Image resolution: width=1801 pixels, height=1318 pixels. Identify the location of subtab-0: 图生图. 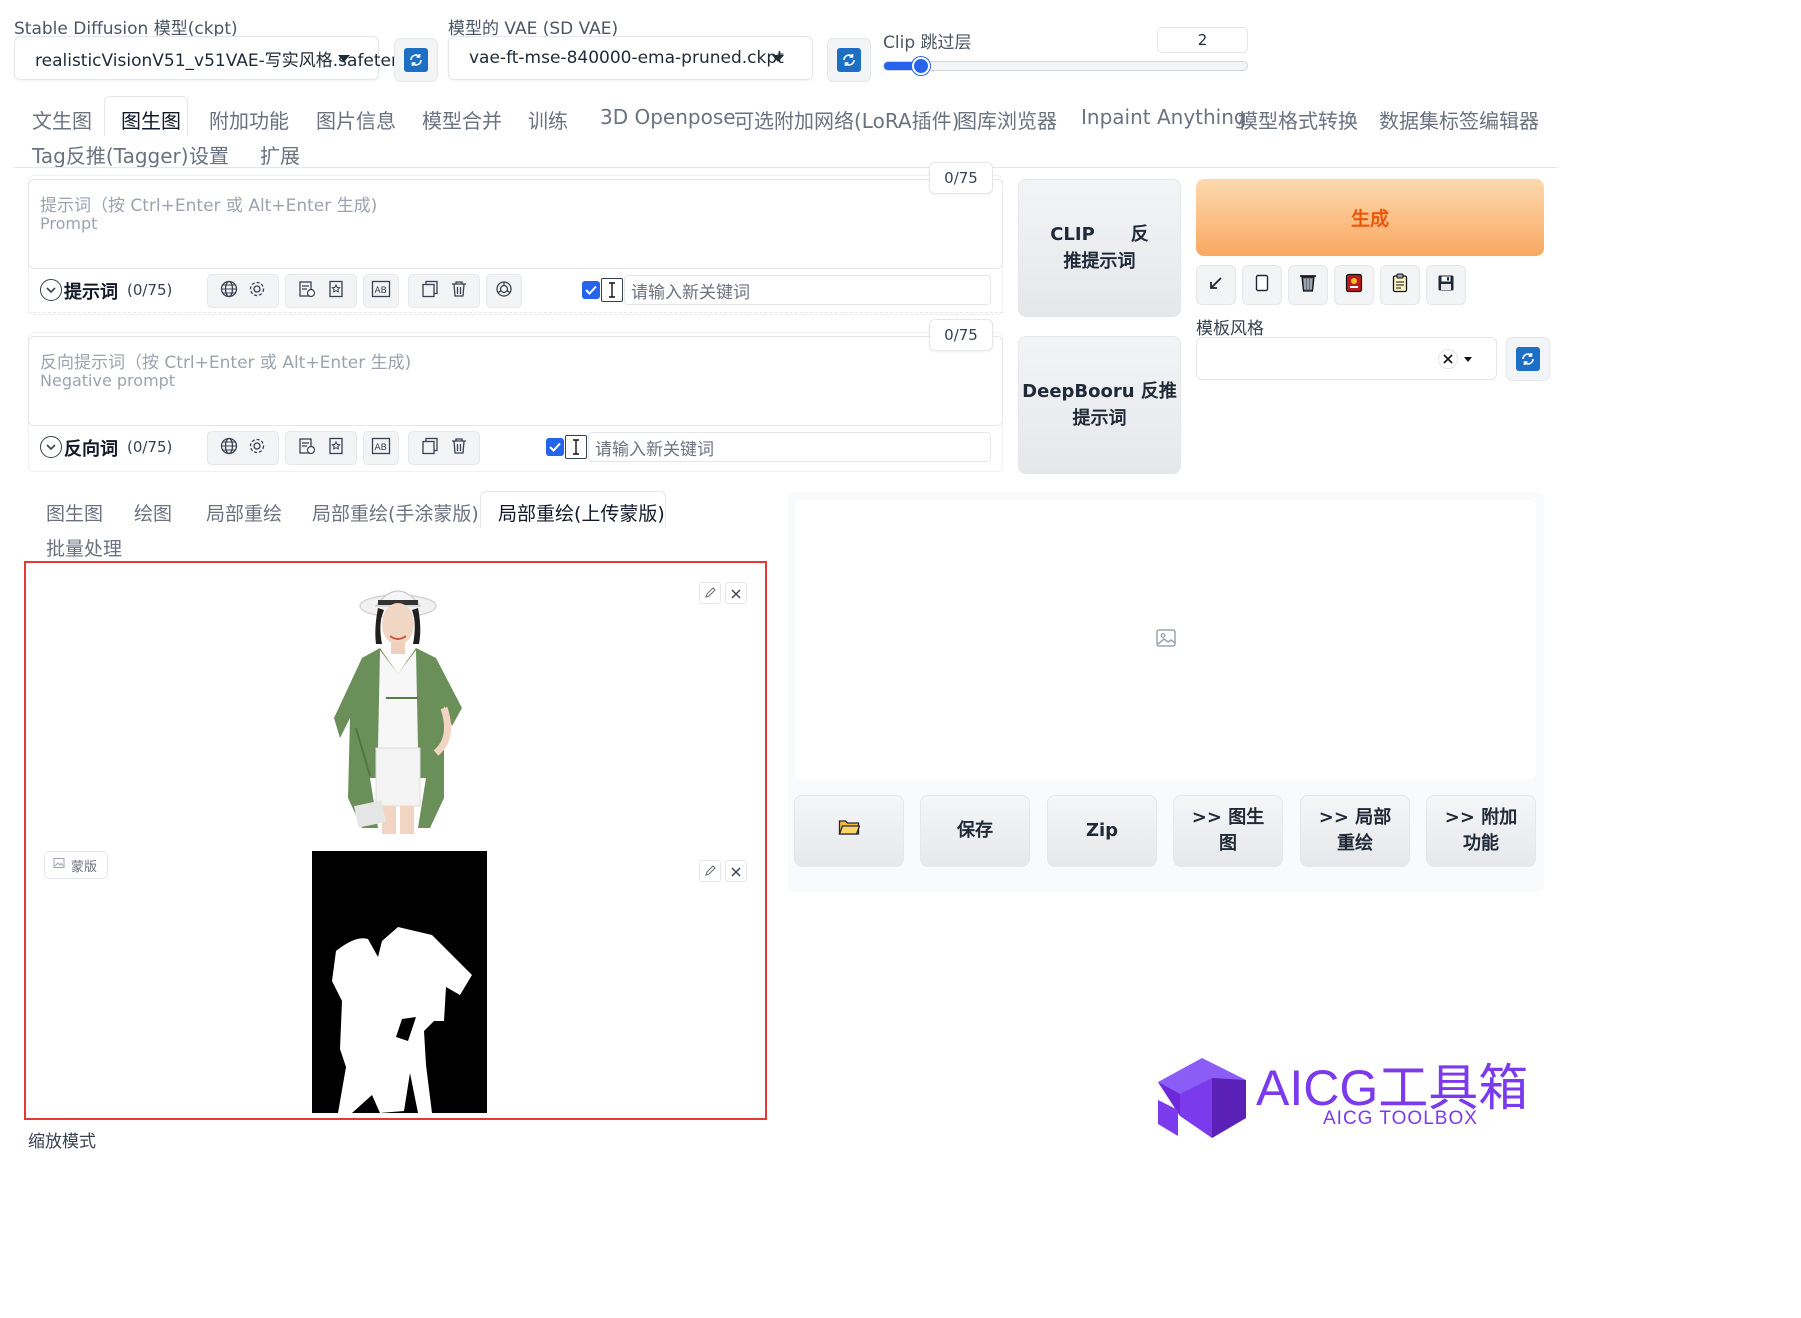
(74, 512).